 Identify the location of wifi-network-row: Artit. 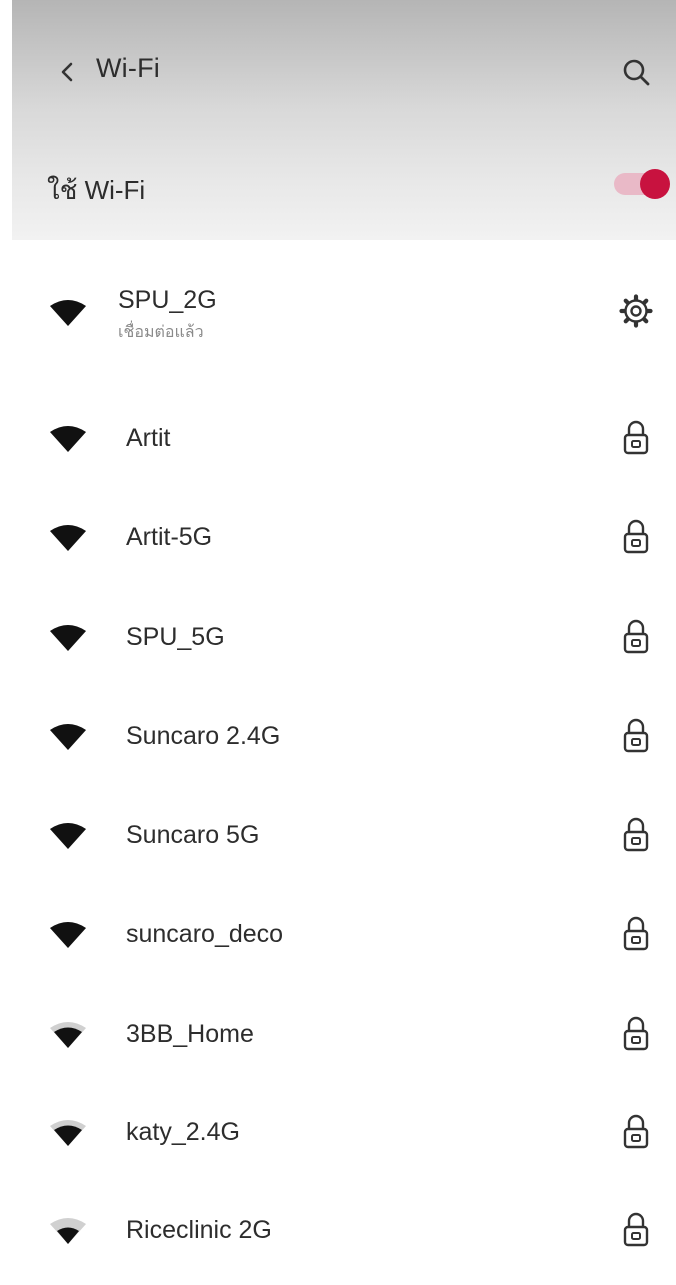
(344, 439).